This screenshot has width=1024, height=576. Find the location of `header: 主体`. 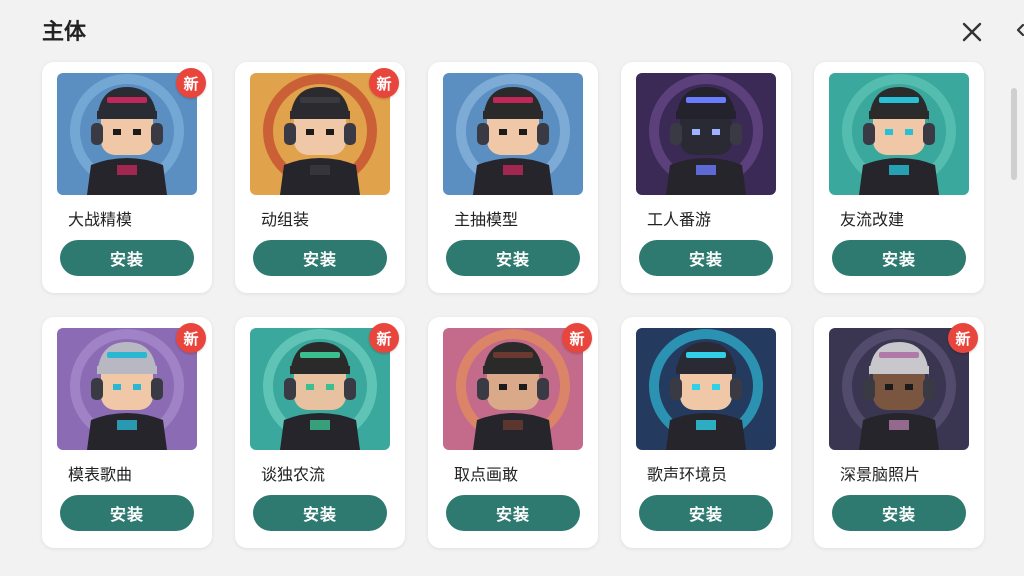

header: 主体 is located at coordinates (512, 30).